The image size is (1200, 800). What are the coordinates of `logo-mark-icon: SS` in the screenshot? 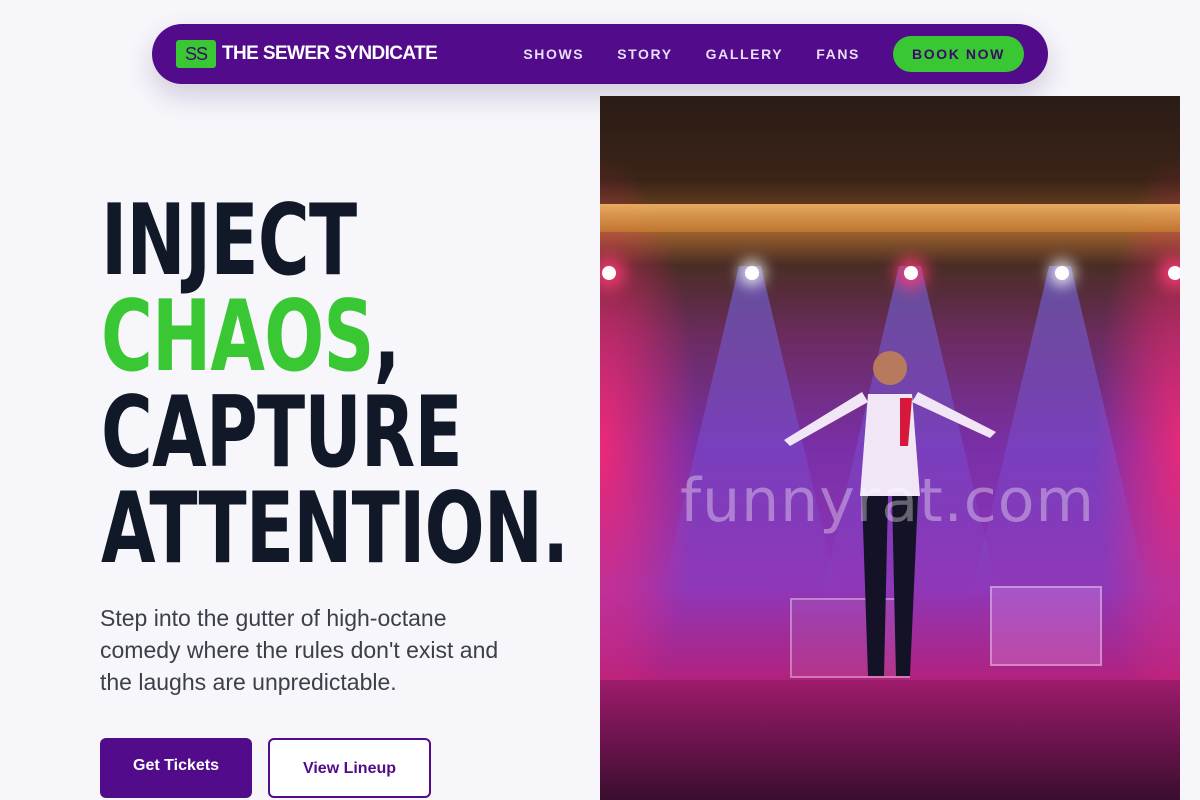 It's located at (196, 54).